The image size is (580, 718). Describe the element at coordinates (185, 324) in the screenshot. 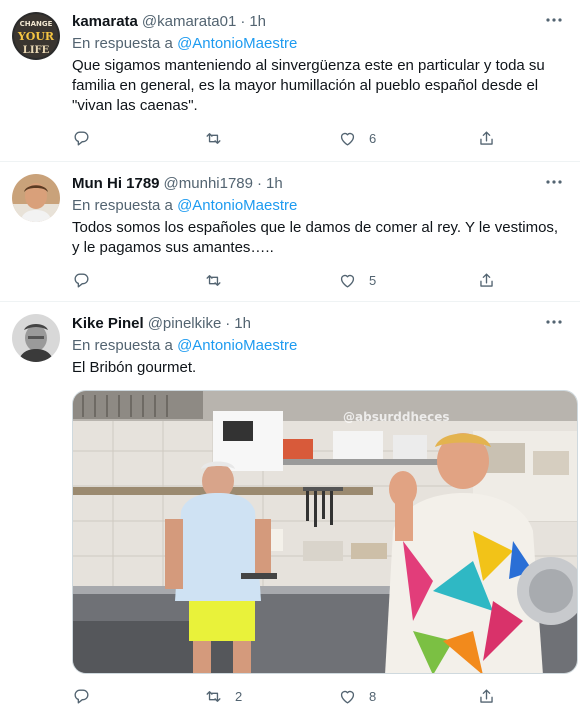

I see `user-handle: @pinelkike` at that location.